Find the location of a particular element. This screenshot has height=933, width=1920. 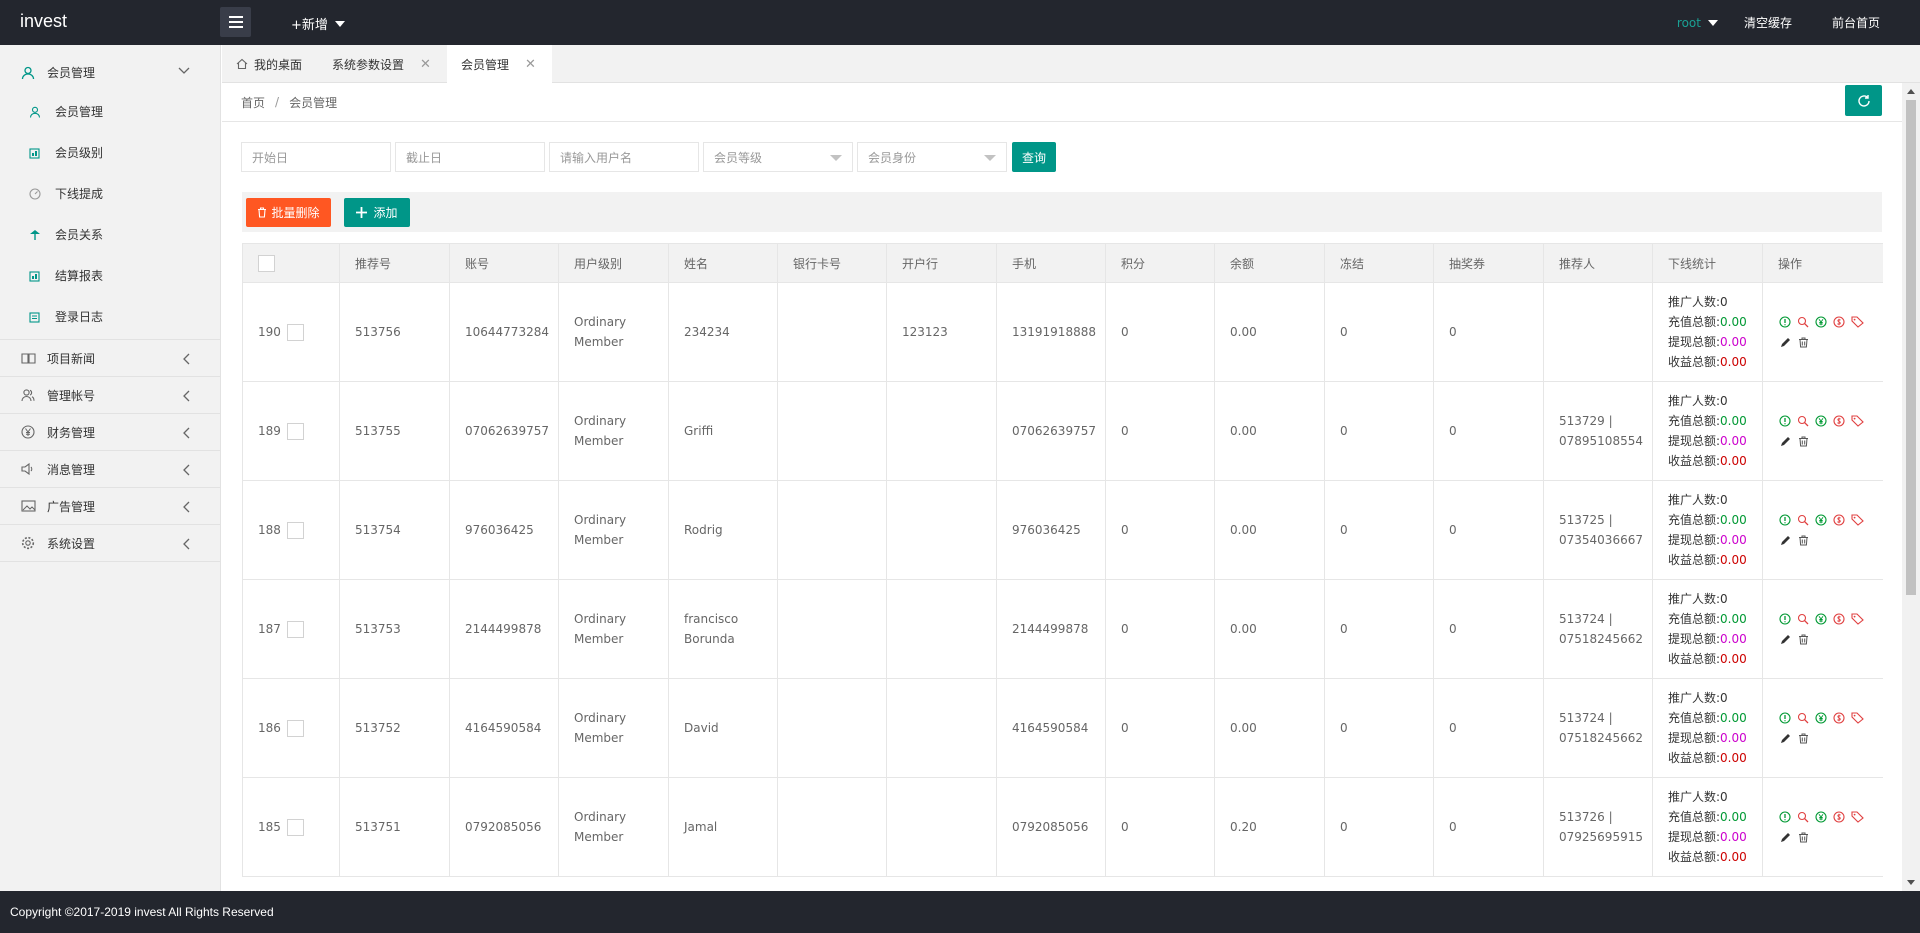

clear-cache-link: 清空缓存 is located at coordinates (1768, 22).